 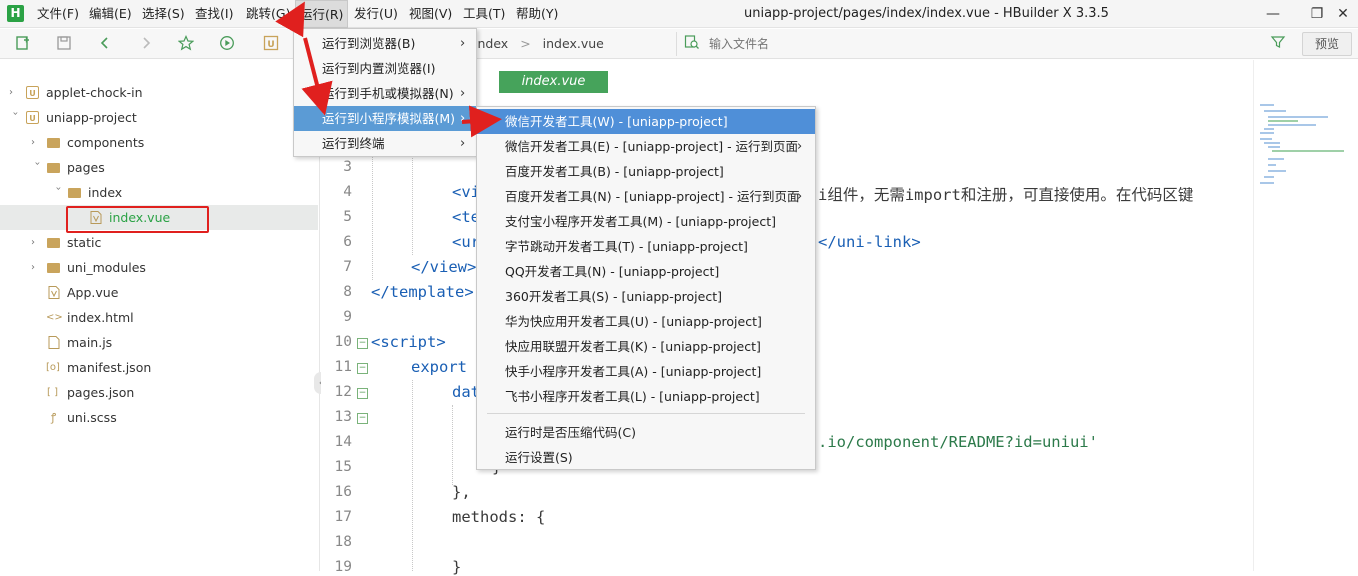 What do you see at coordinates (646, 321) in the screenshot?
I see `menu-item-huawei-quickapp-devtools: 华为快应用开发者工具(U) - [uniapp-project]` at bounding box center [646, 321].